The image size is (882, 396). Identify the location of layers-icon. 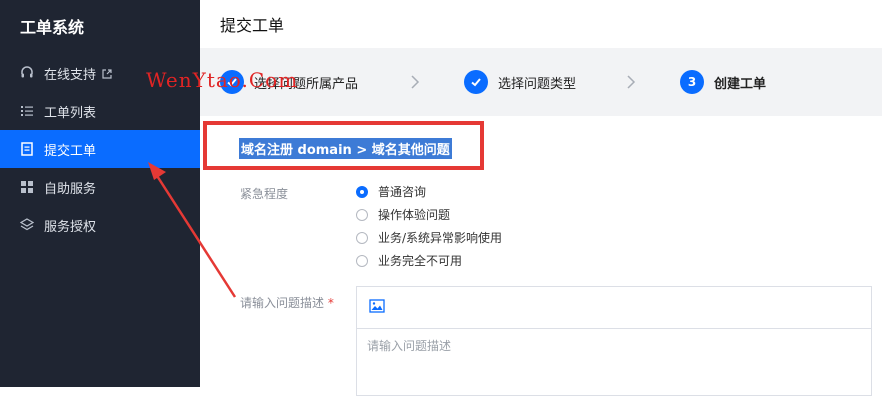
(27, 225).